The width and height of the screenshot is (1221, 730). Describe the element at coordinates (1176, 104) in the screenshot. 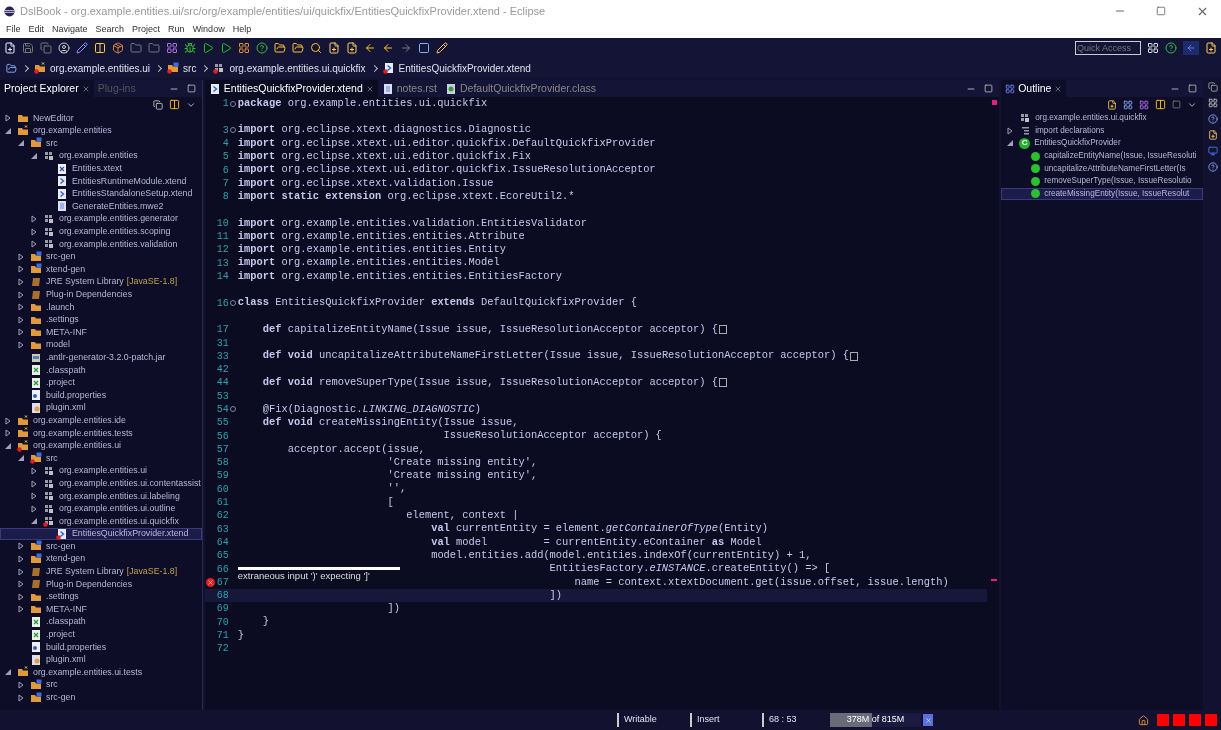

I see `focus-icon` at that location.